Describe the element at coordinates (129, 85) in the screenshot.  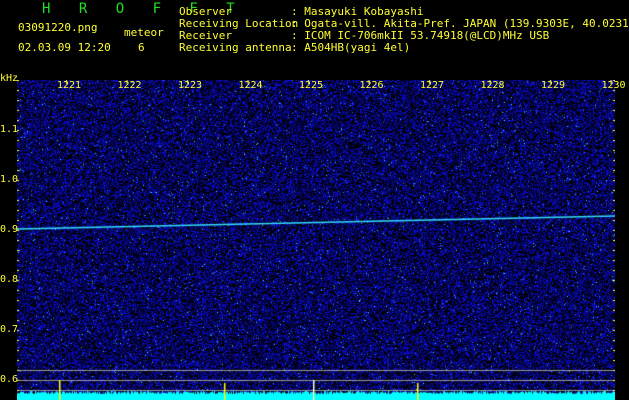
I see `x-tick-label: 1222` at that location.